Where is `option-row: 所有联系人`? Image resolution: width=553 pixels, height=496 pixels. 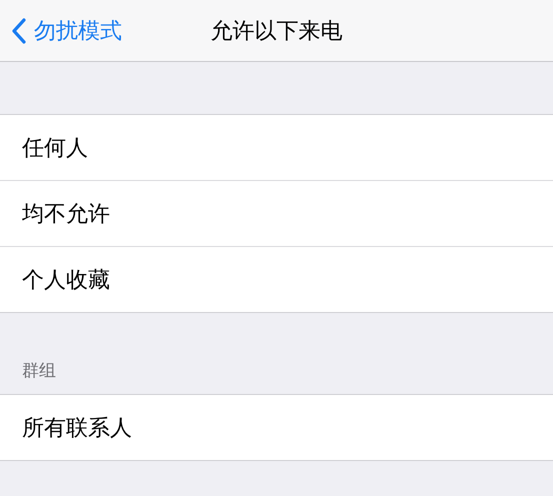 option-row: 所有联系人 is located at coordinates (276, 427).